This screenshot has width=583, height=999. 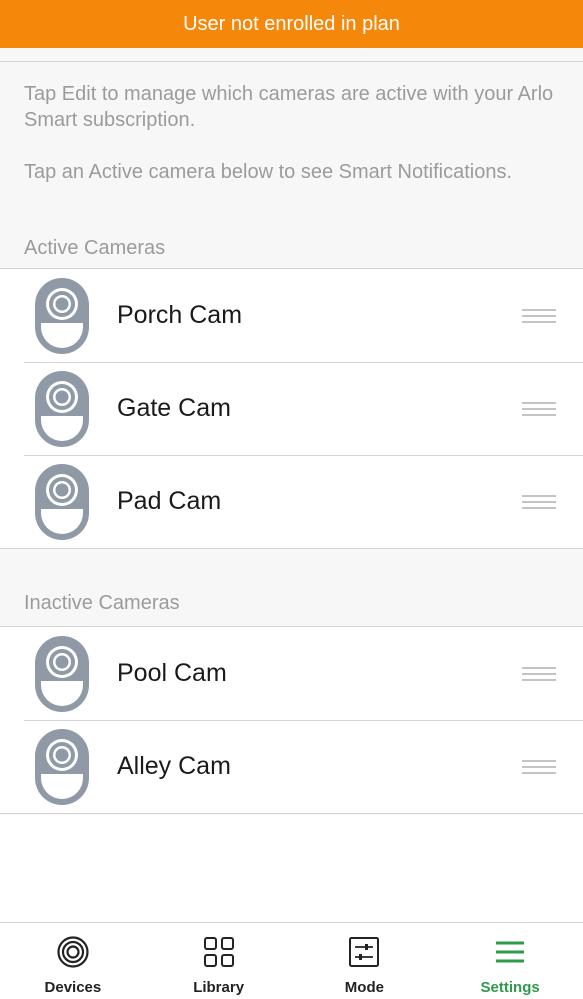 What do you see at coordinates (291, 315) in the screenshot?
I see `camera-row-porch: Porch Cam` at bounding box center [291, 315].